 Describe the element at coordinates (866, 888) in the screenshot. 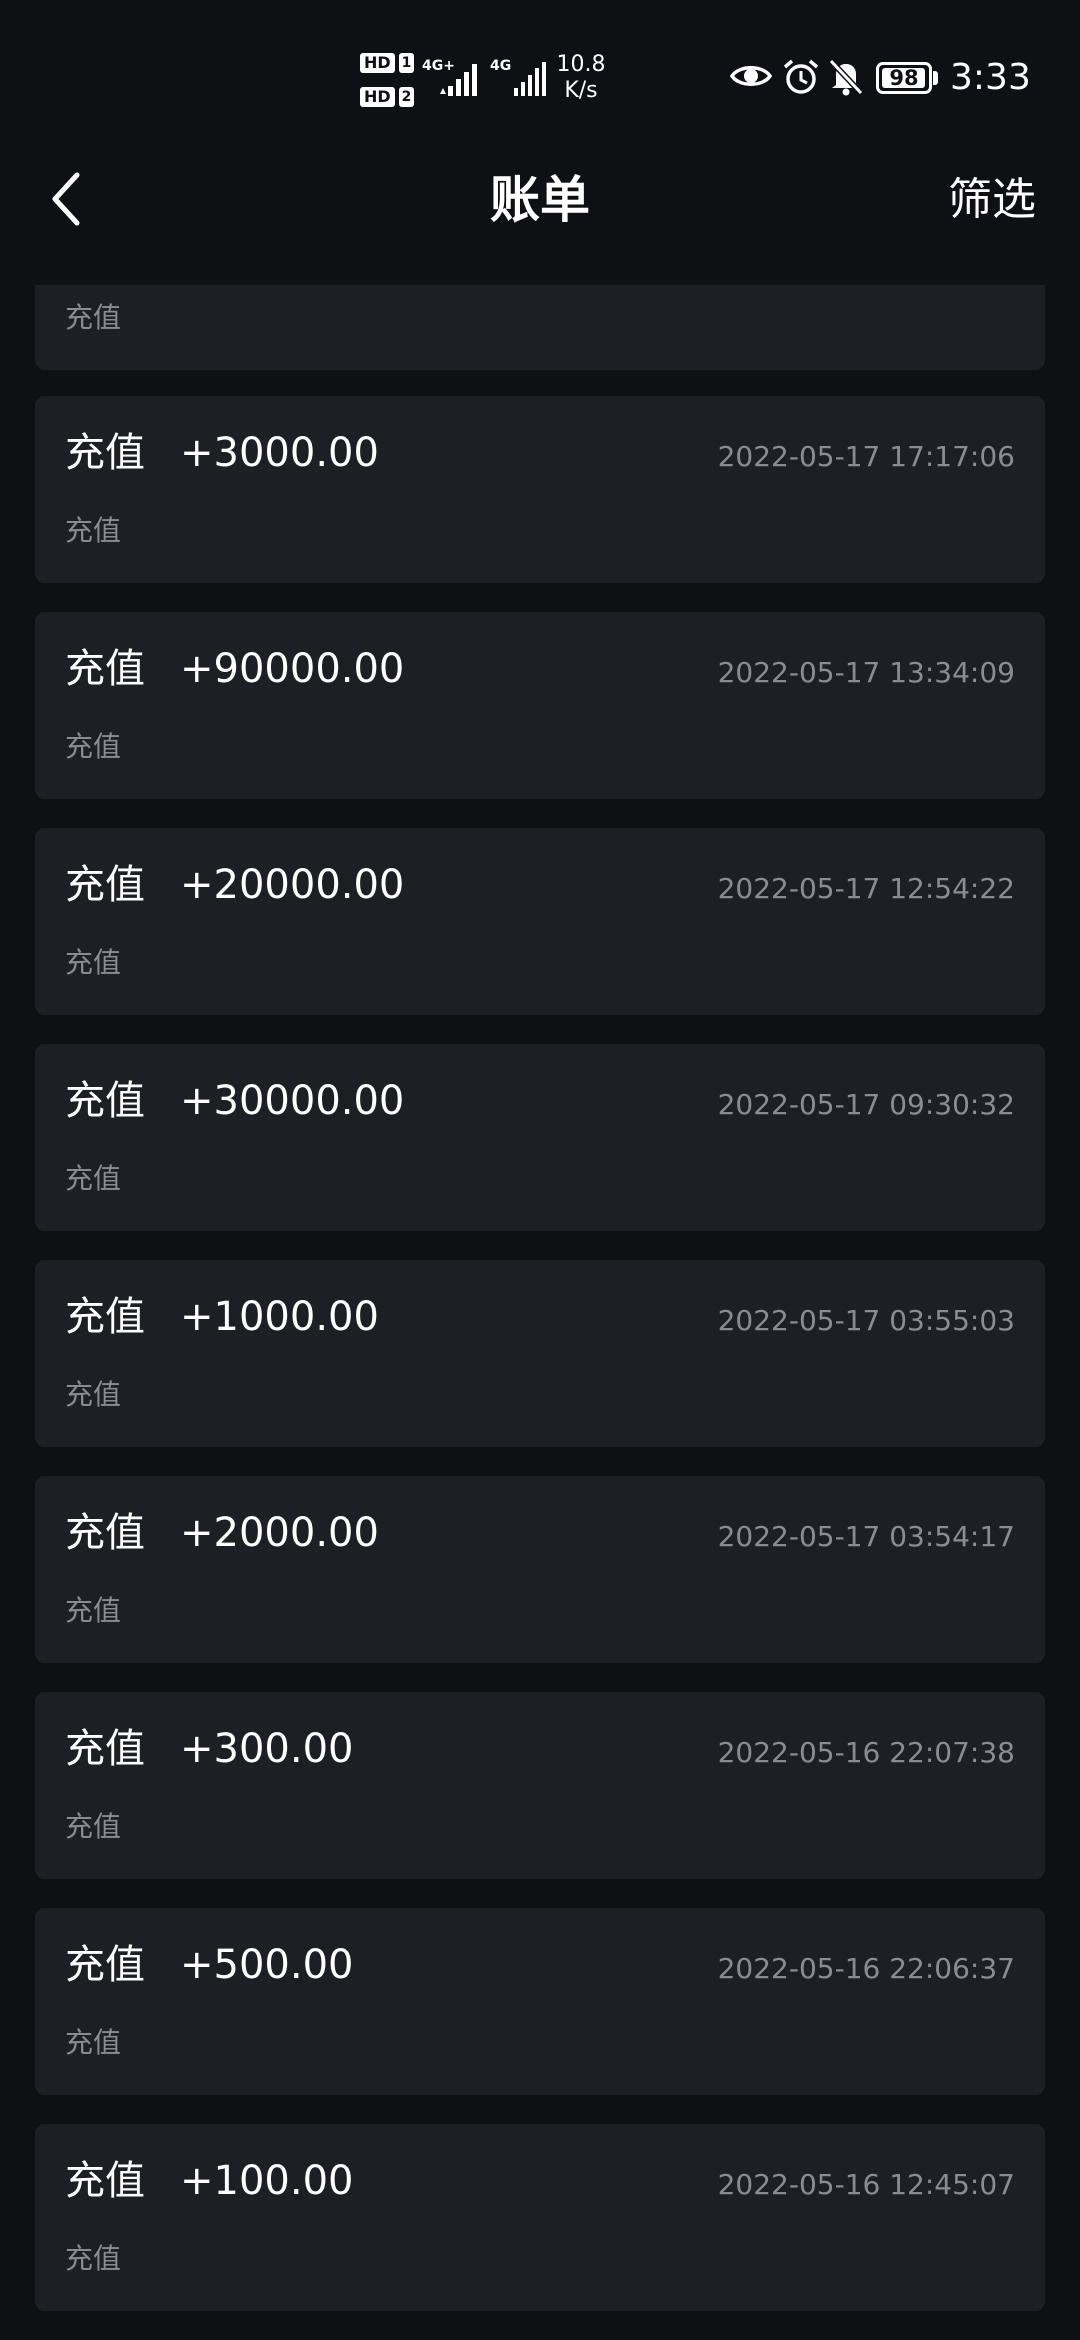

I see `bill-time: 2022-05-17 12:54:22` at that location.